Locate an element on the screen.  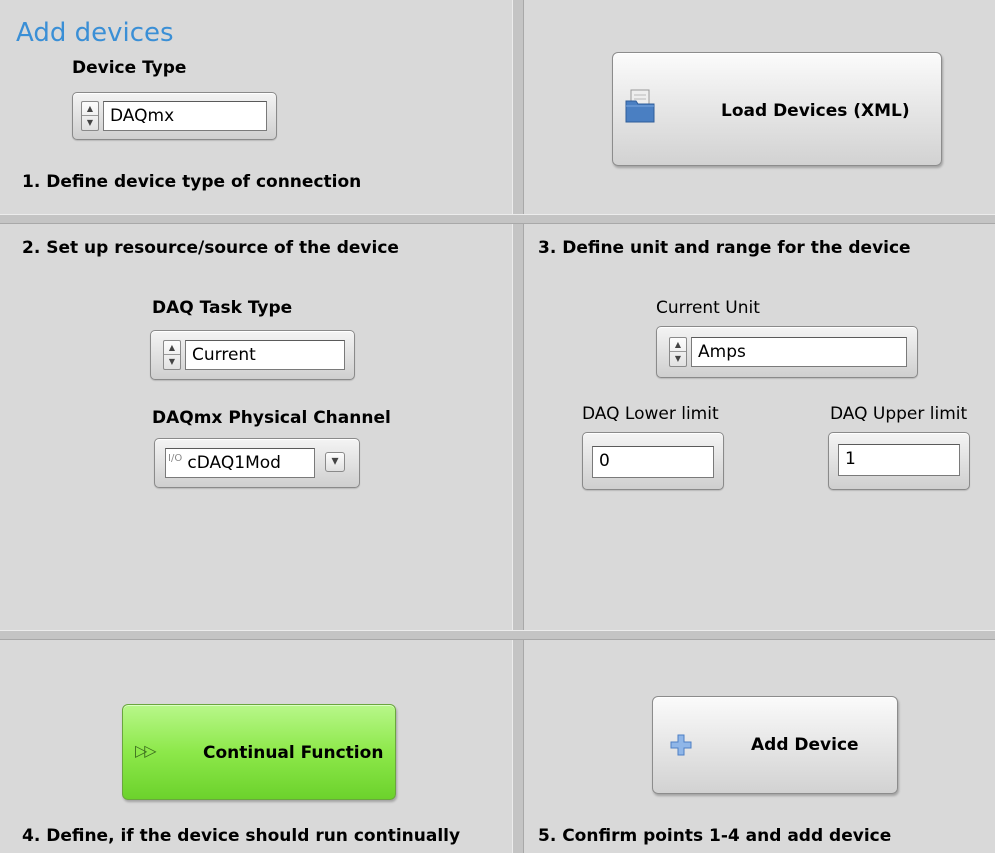
add-device-button: Add Device is located at coordinates (775, 745).